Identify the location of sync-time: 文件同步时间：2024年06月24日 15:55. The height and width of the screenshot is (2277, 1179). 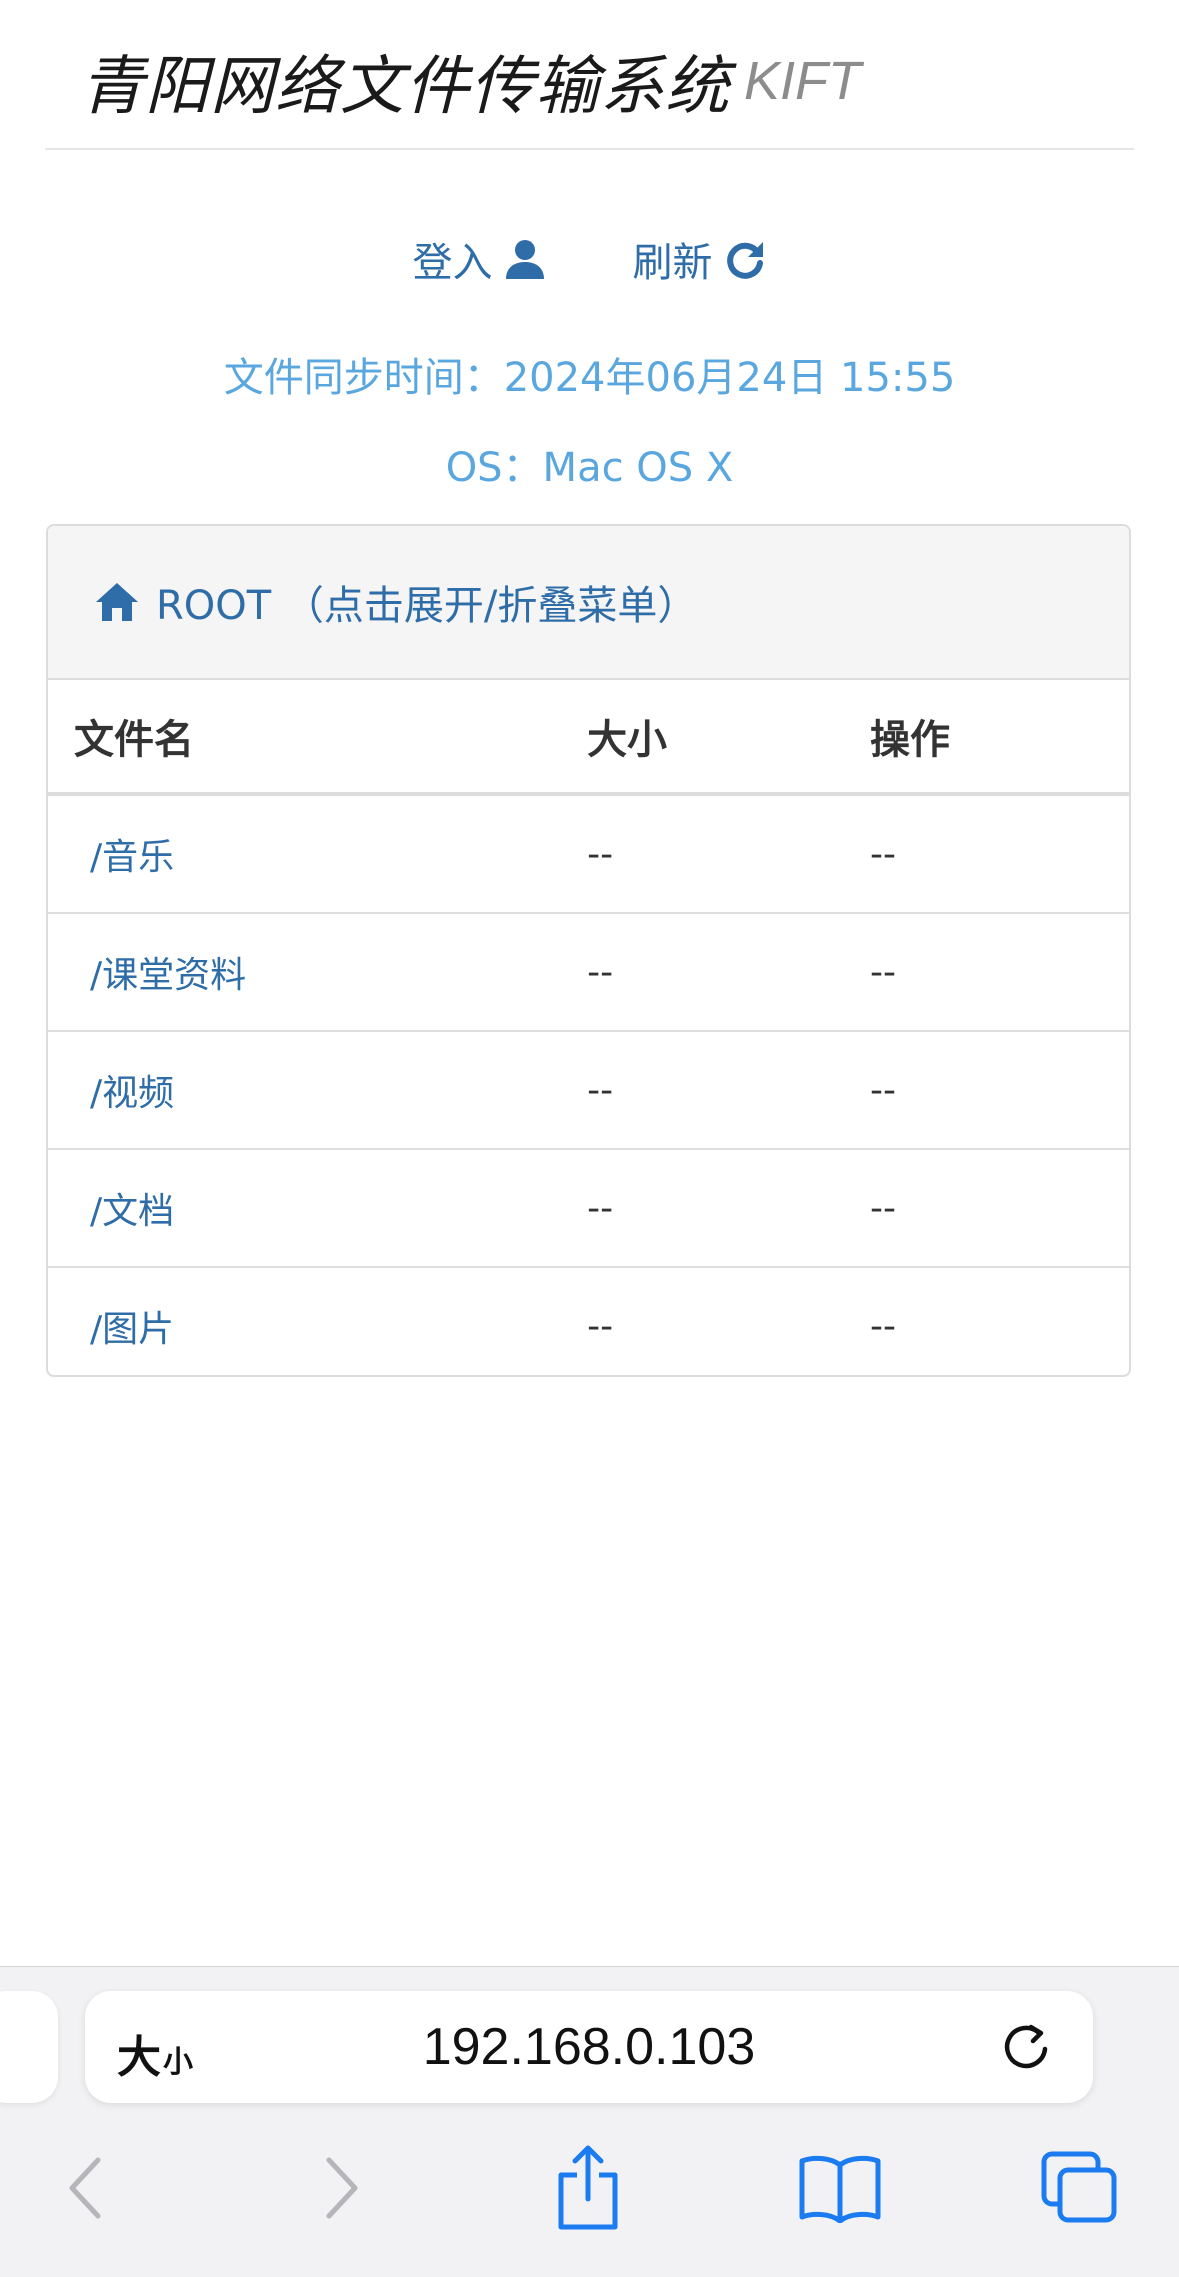
(589, 378).